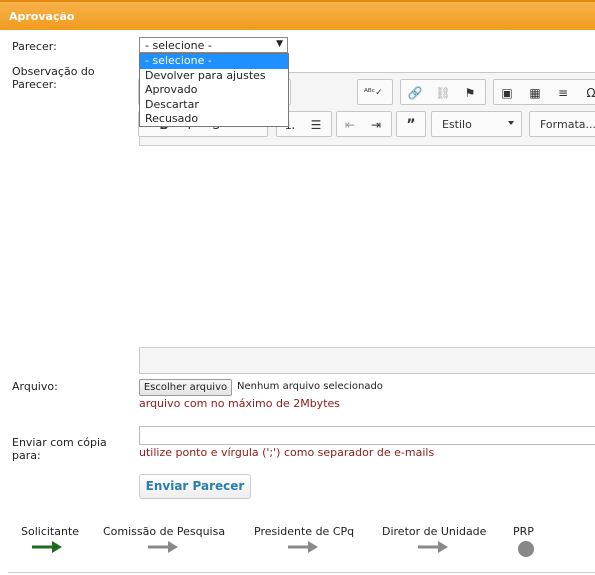 This screenshot has width=595, height=575. What do you see at coordinates (415, 93) in the screenshot?
I see `link-icon: 🔗` at bounding box center [415, 93].